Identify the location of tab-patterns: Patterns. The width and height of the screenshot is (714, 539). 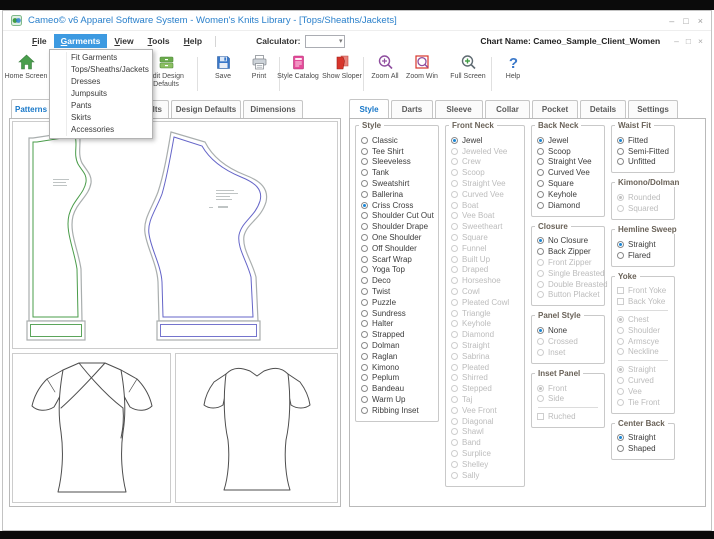
(31, 108).